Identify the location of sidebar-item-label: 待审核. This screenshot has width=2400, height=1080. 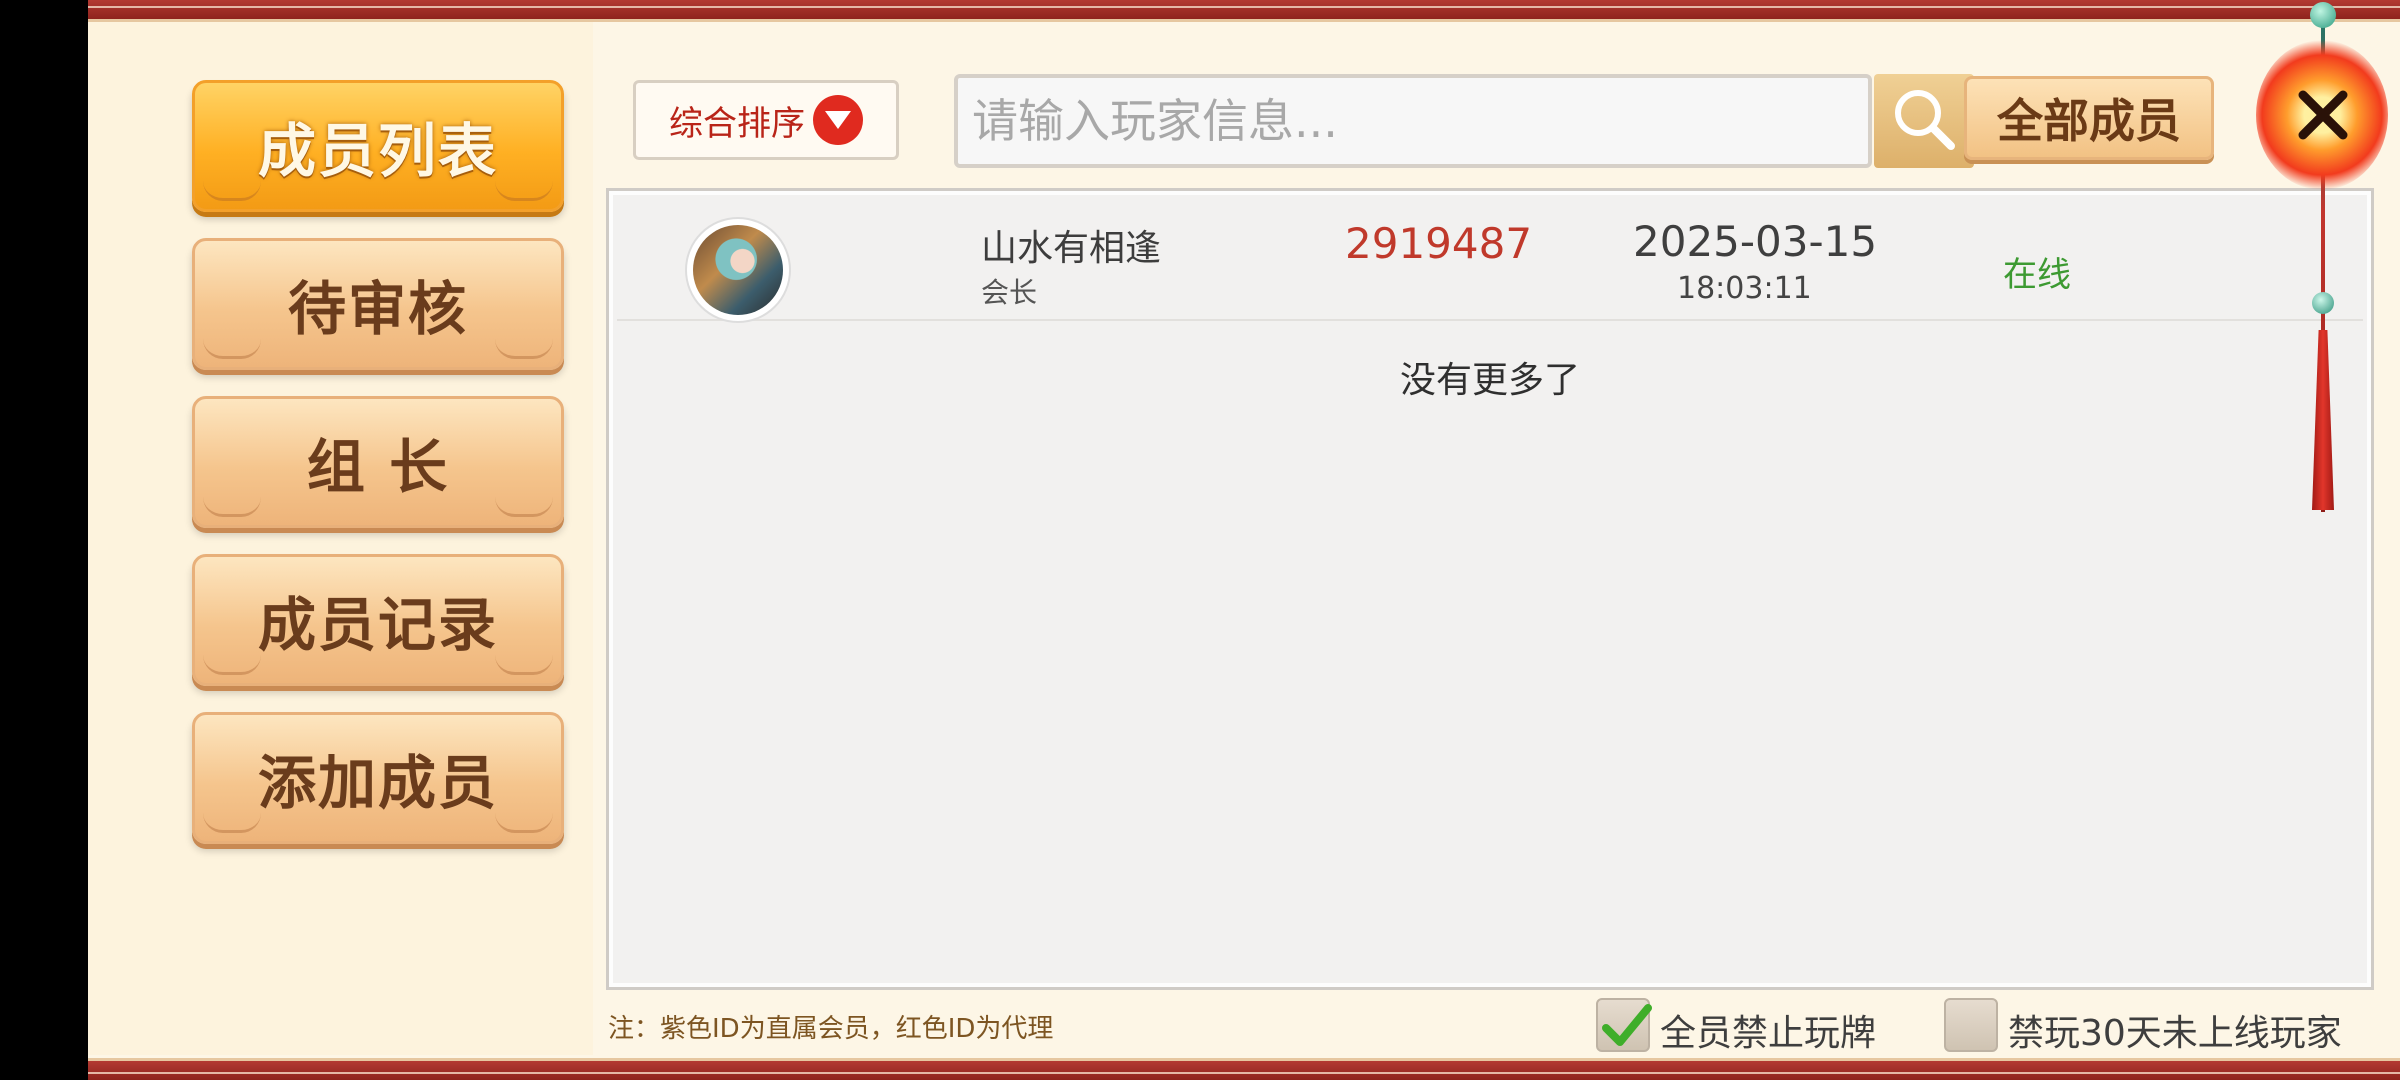
(377, 309).